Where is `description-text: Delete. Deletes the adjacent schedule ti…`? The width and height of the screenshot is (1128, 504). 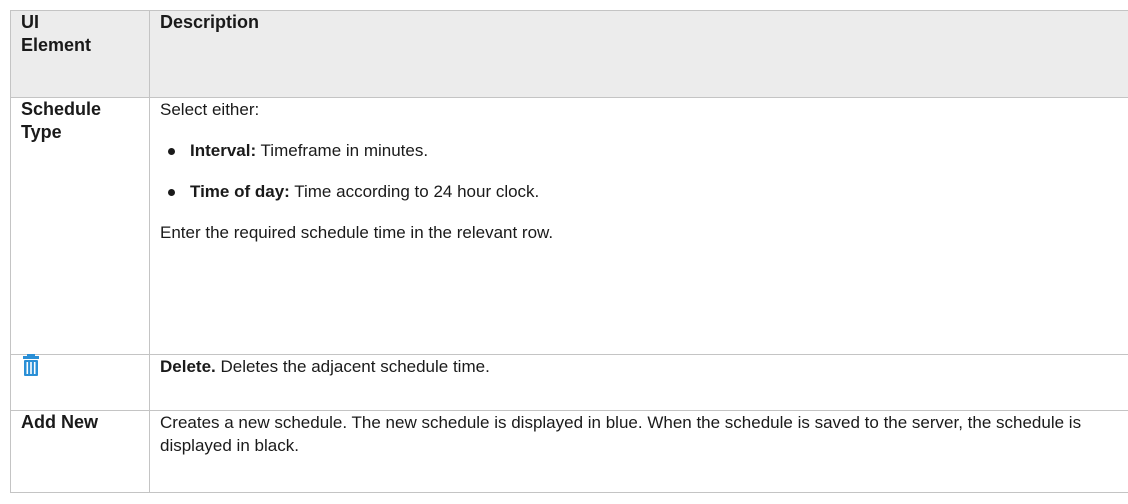
description-text: Delete. Deletes the adjacent schedule ti… is located at coordinates (639, 366).